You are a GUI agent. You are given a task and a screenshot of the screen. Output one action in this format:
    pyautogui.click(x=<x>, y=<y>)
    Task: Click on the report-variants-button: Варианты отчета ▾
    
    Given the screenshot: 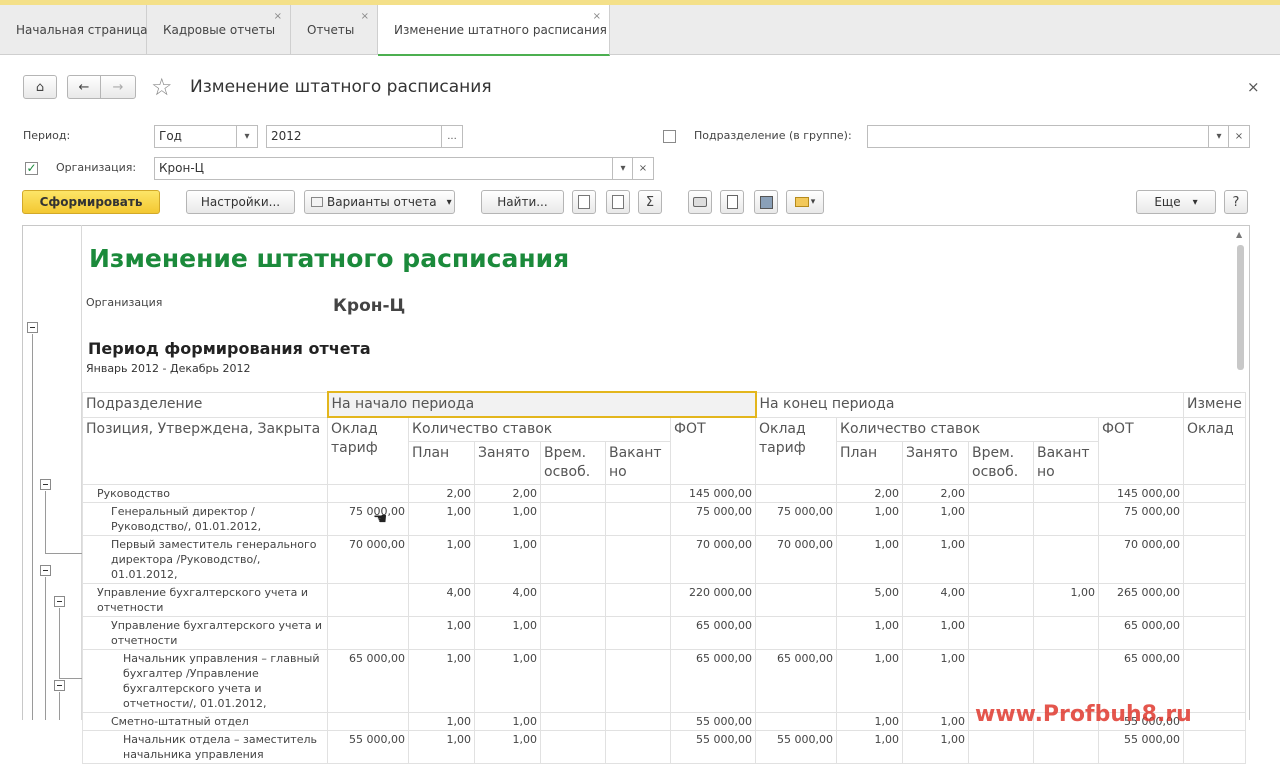 What is the action you would take?
    pyautogui.click(x=379, y=202)
    